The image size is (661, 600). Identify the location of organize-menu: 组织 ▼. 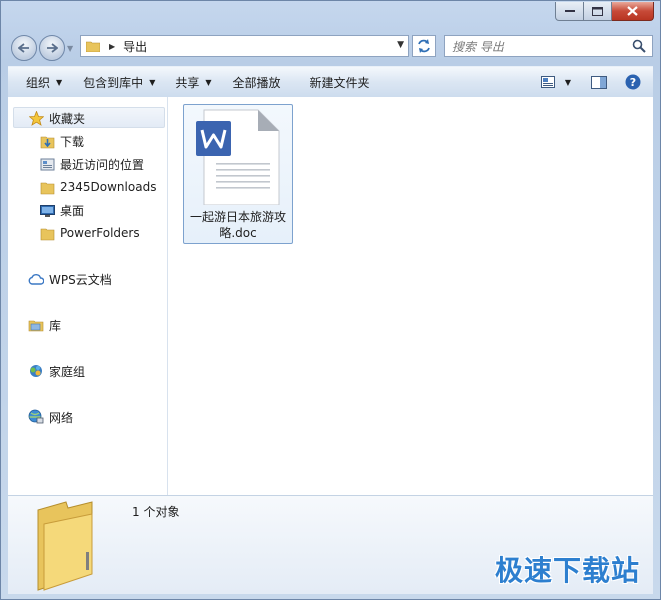
(39, 82).